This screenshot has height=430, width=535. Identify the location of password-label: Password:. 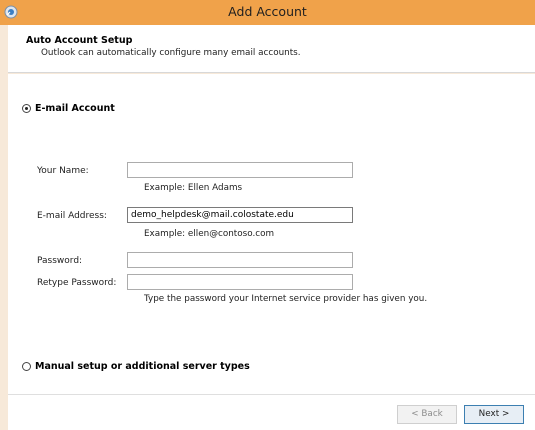
(60, 261).